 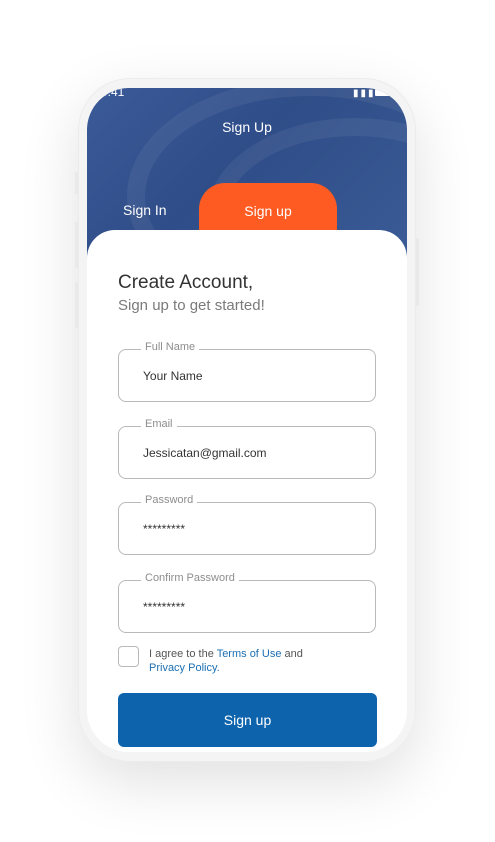 I want to click on privacy-policy-link: Privacy Policy., so click(x=184, y=668).